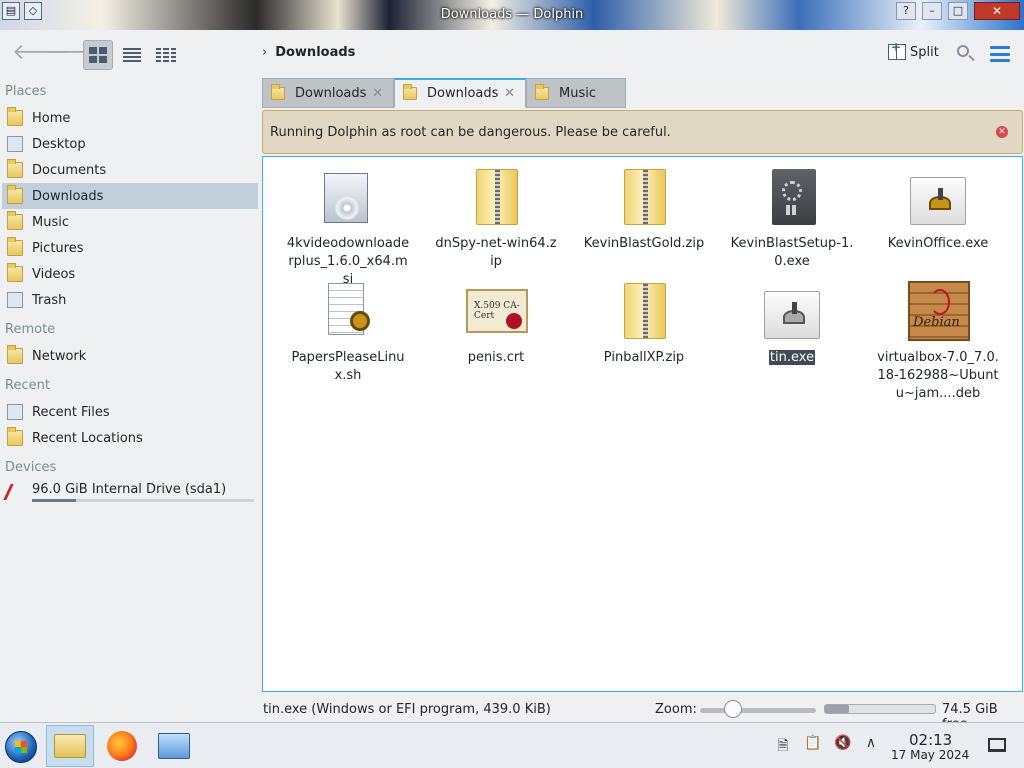 The width and height of the screenshot is (1024, 768). What do you see at coordinates (31, 467) in the screenshot?
I see `sidebar-section-devices: Devices` at bounding box center [31, 467].